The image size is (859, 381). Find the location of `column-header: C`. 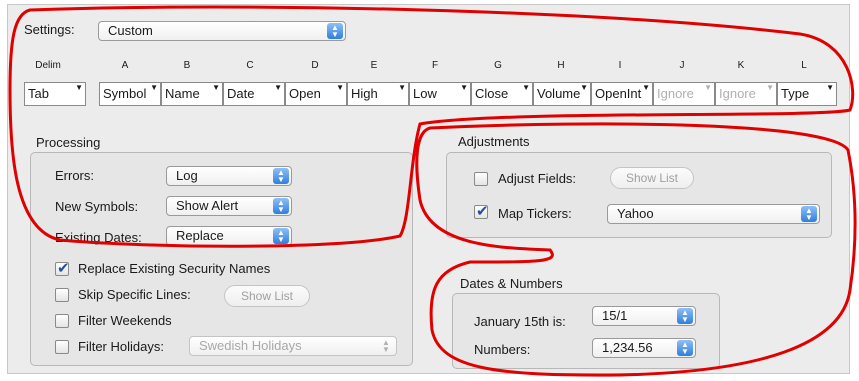

column-header: C is located at coordinates (250, 65).